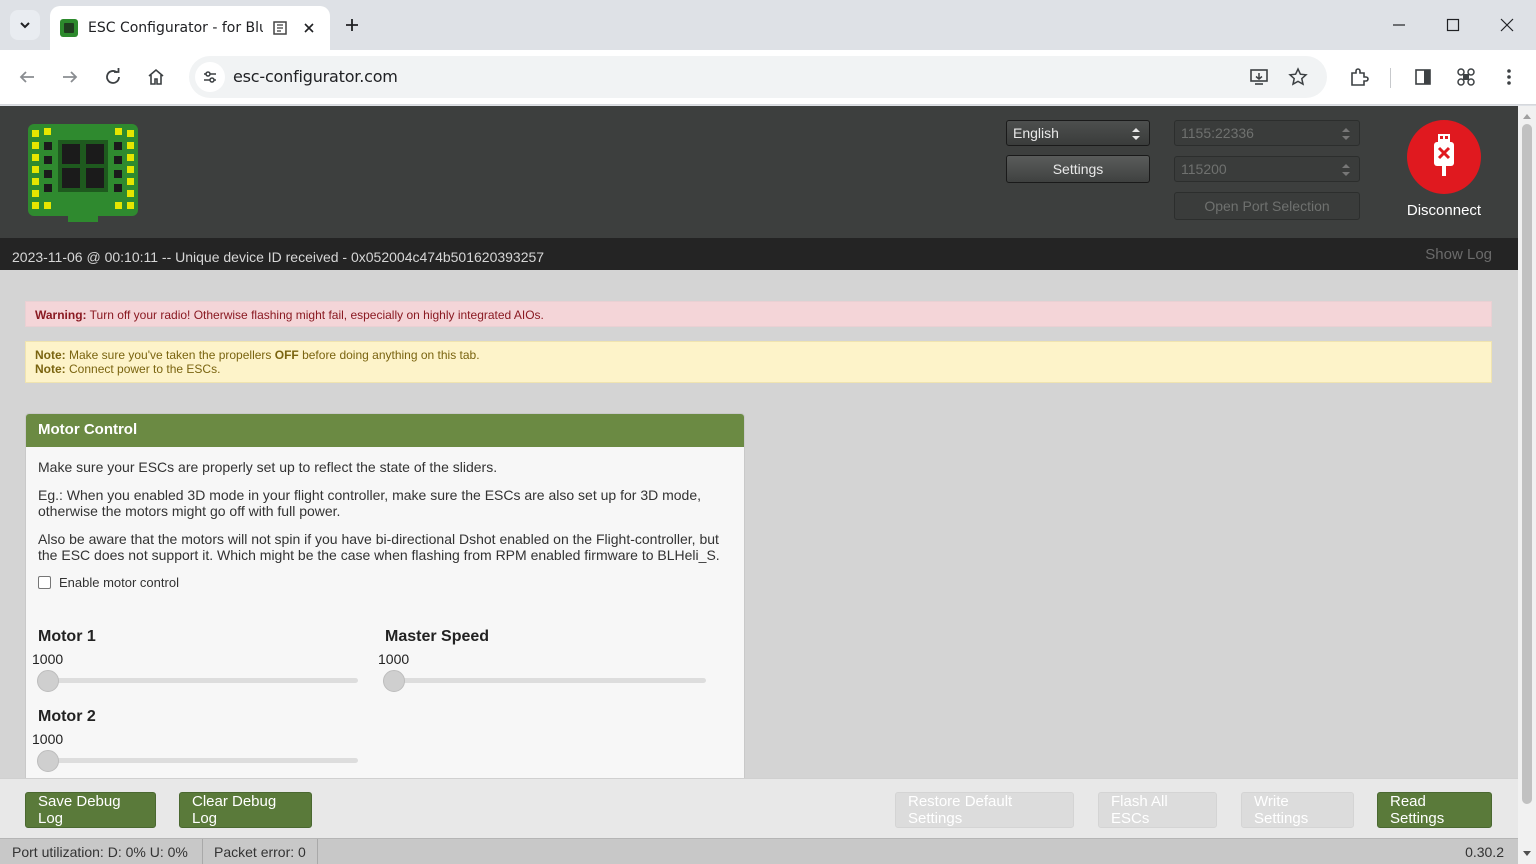 The image size is (1536, 864). I want to click on motor-2-slider-handle, so click(48, 761).